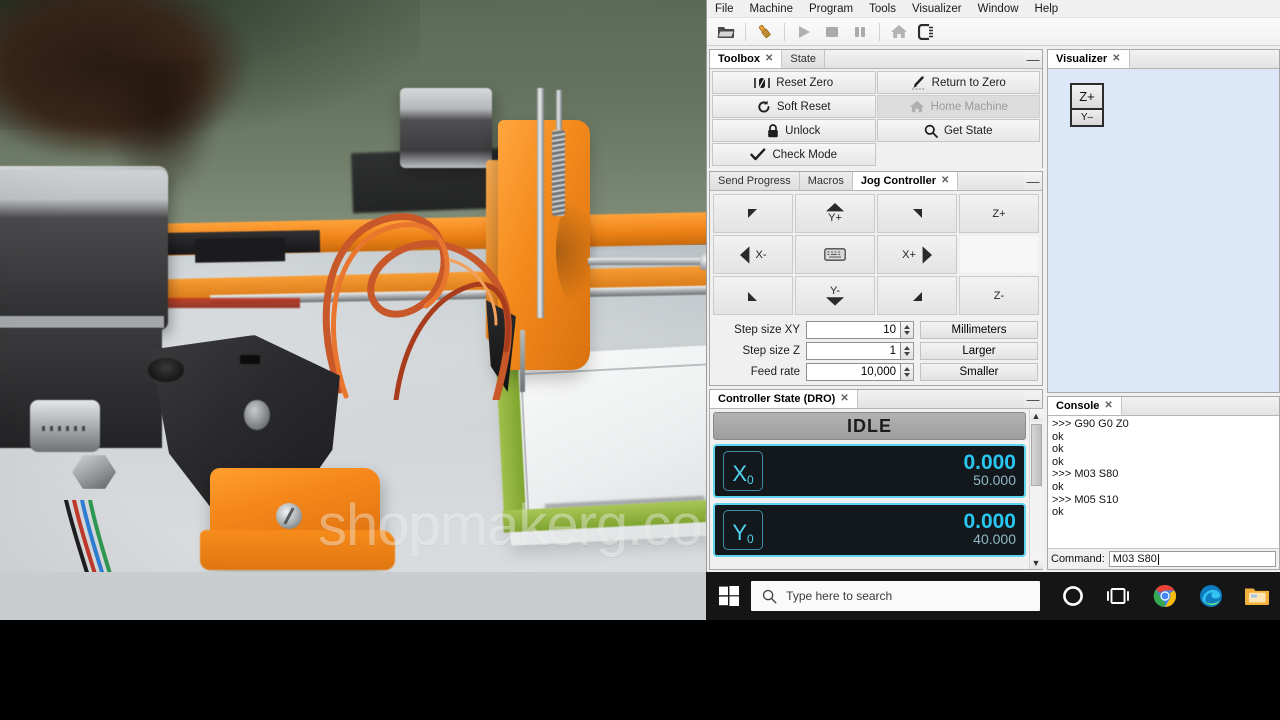 The image size is (1280, 720). I want to click on photo-stepper-motor-left, so click(84, 250).